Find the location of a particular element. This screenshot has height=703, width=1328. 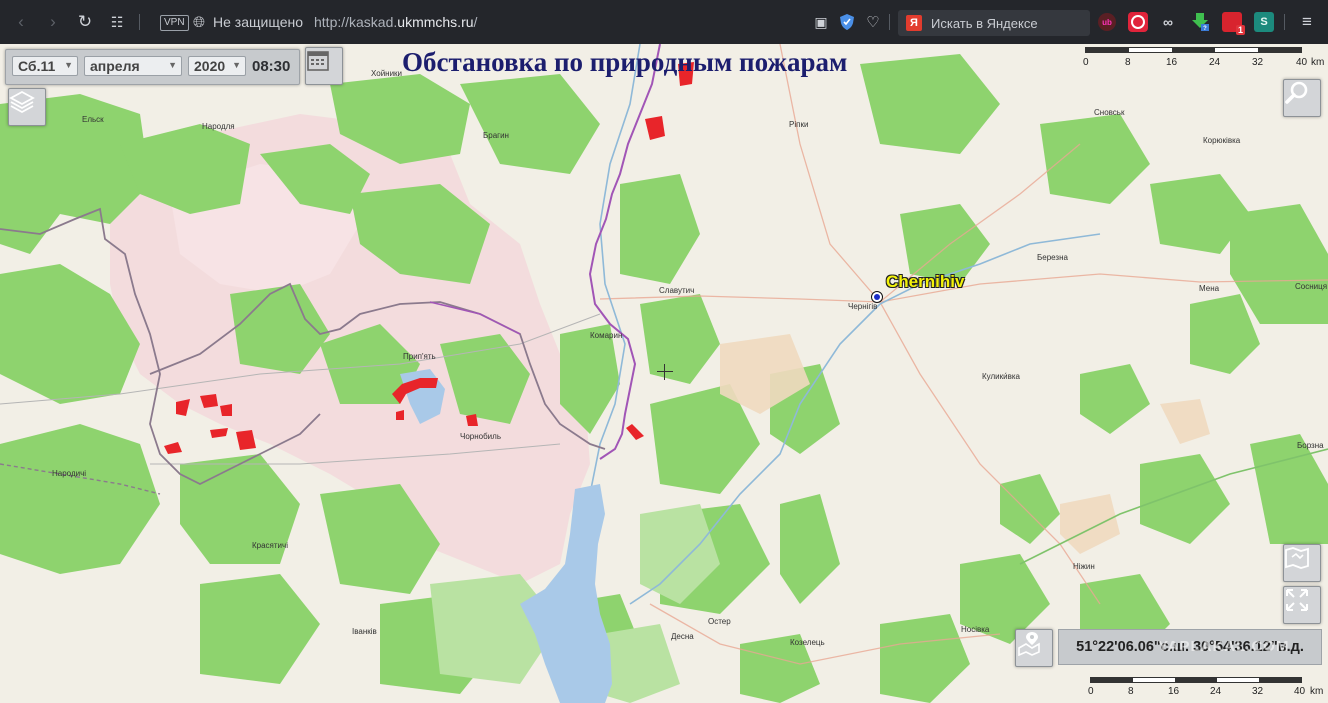

highlight-city-label: Chernihiv is located at coordinates (925, 281).